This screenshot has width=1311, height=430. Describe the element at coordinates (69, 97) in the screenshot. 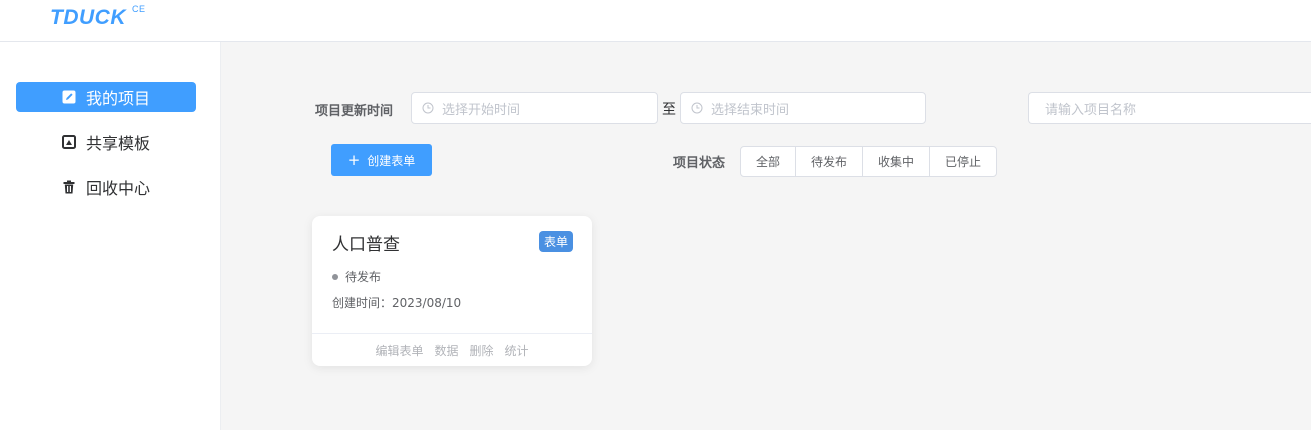

I see `edit-icon` at that location.